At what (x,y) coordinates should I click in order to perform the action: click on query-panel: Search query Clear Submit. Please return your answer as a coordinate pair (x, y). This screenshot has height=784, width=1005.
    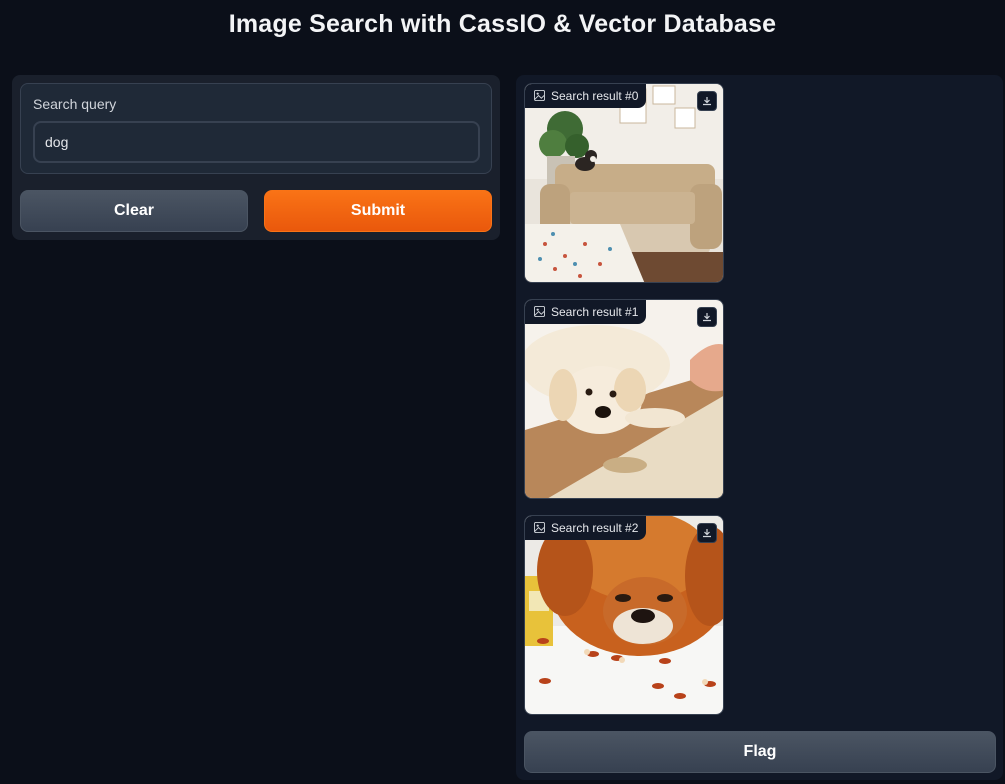
    Looking at the image, I should click on (256, 157).